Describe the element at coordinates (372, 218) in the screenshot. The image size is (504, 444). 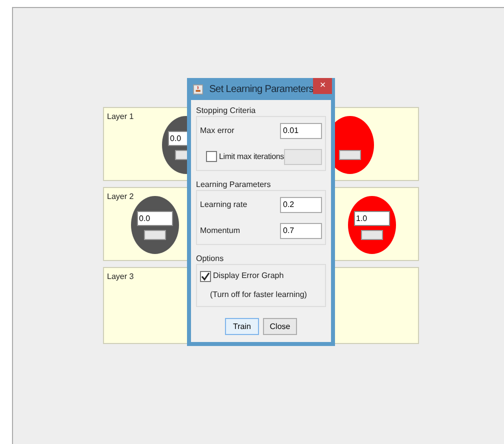
I see `value-field: 1.0` at that location.